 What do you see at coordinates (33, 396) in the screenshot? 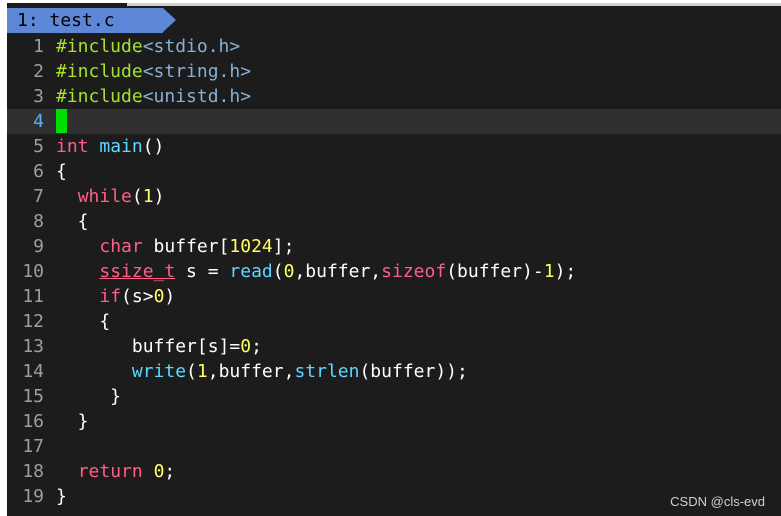
I see `line-number: 15` at bounding box center [33, 396].